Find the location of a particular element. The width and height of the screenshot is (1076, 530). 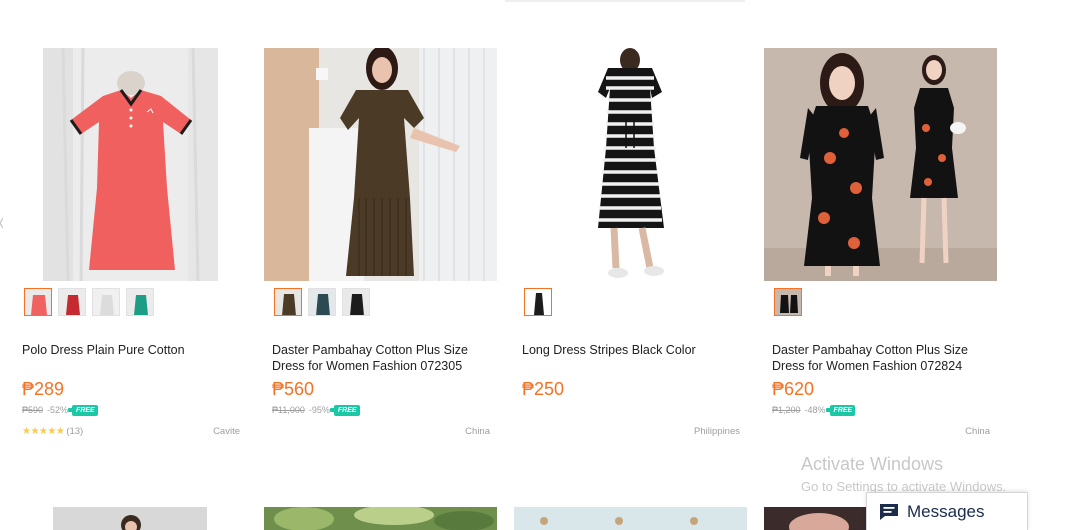

product-location: Philippines is located at coordinates (717, 431).